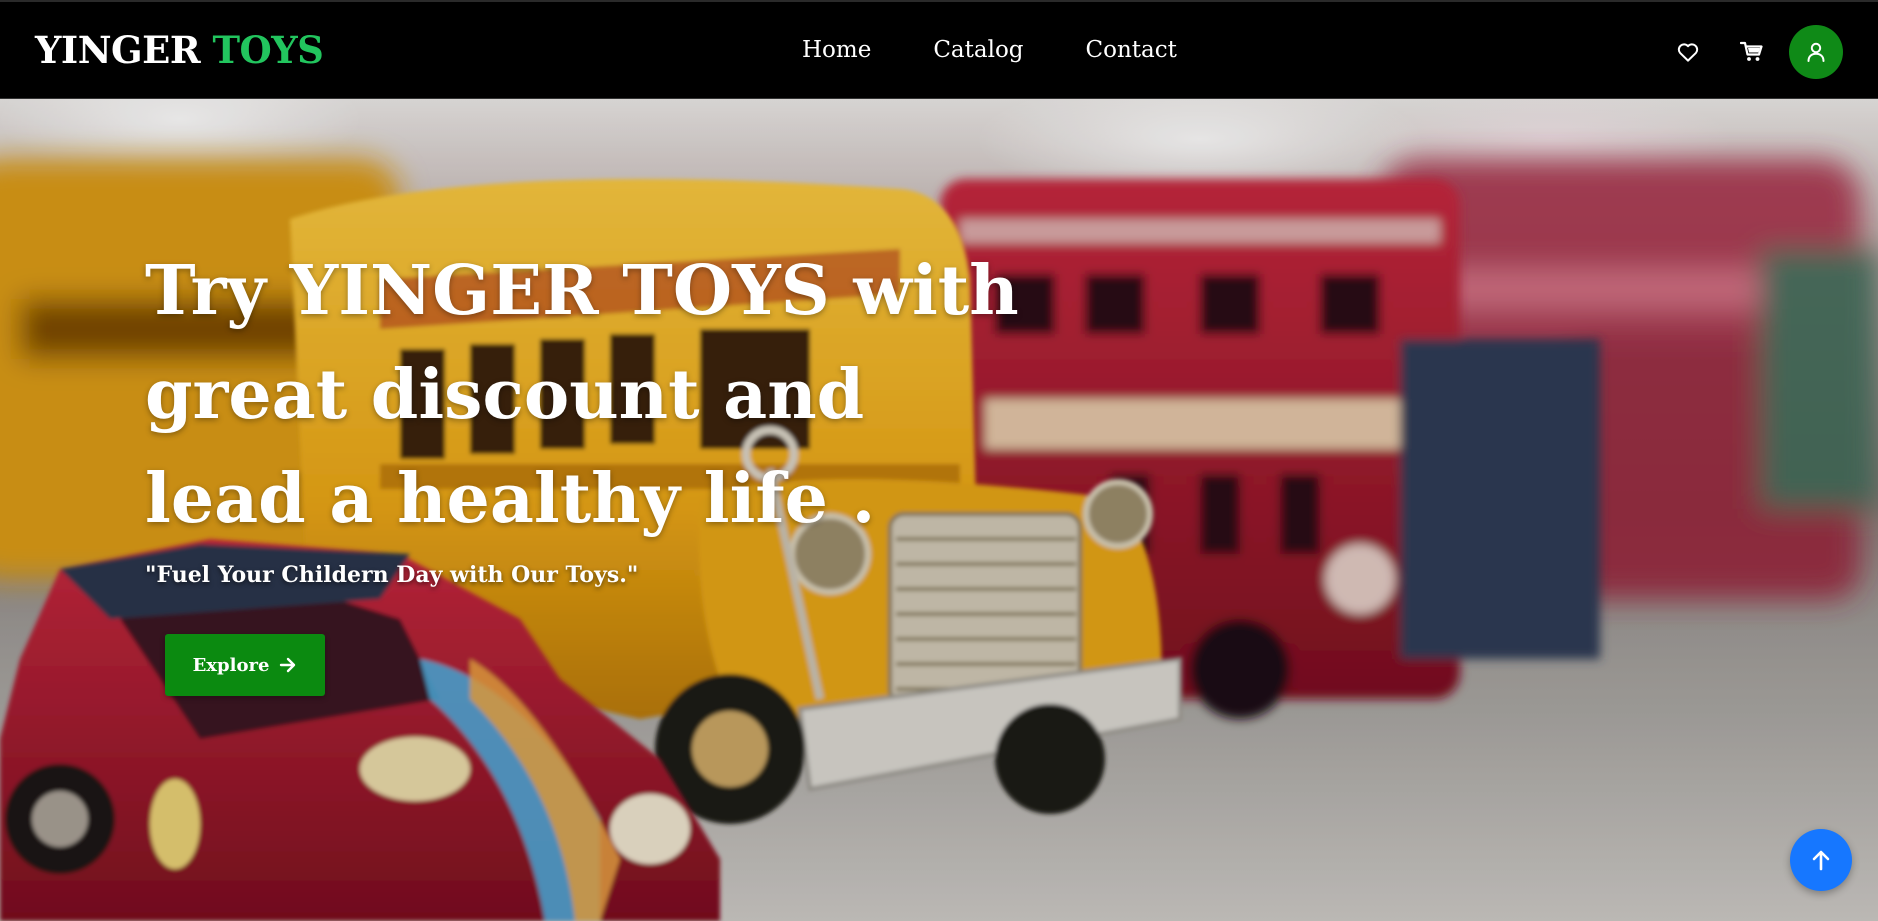  I want to click on heart-icon, so click(1688, 52).